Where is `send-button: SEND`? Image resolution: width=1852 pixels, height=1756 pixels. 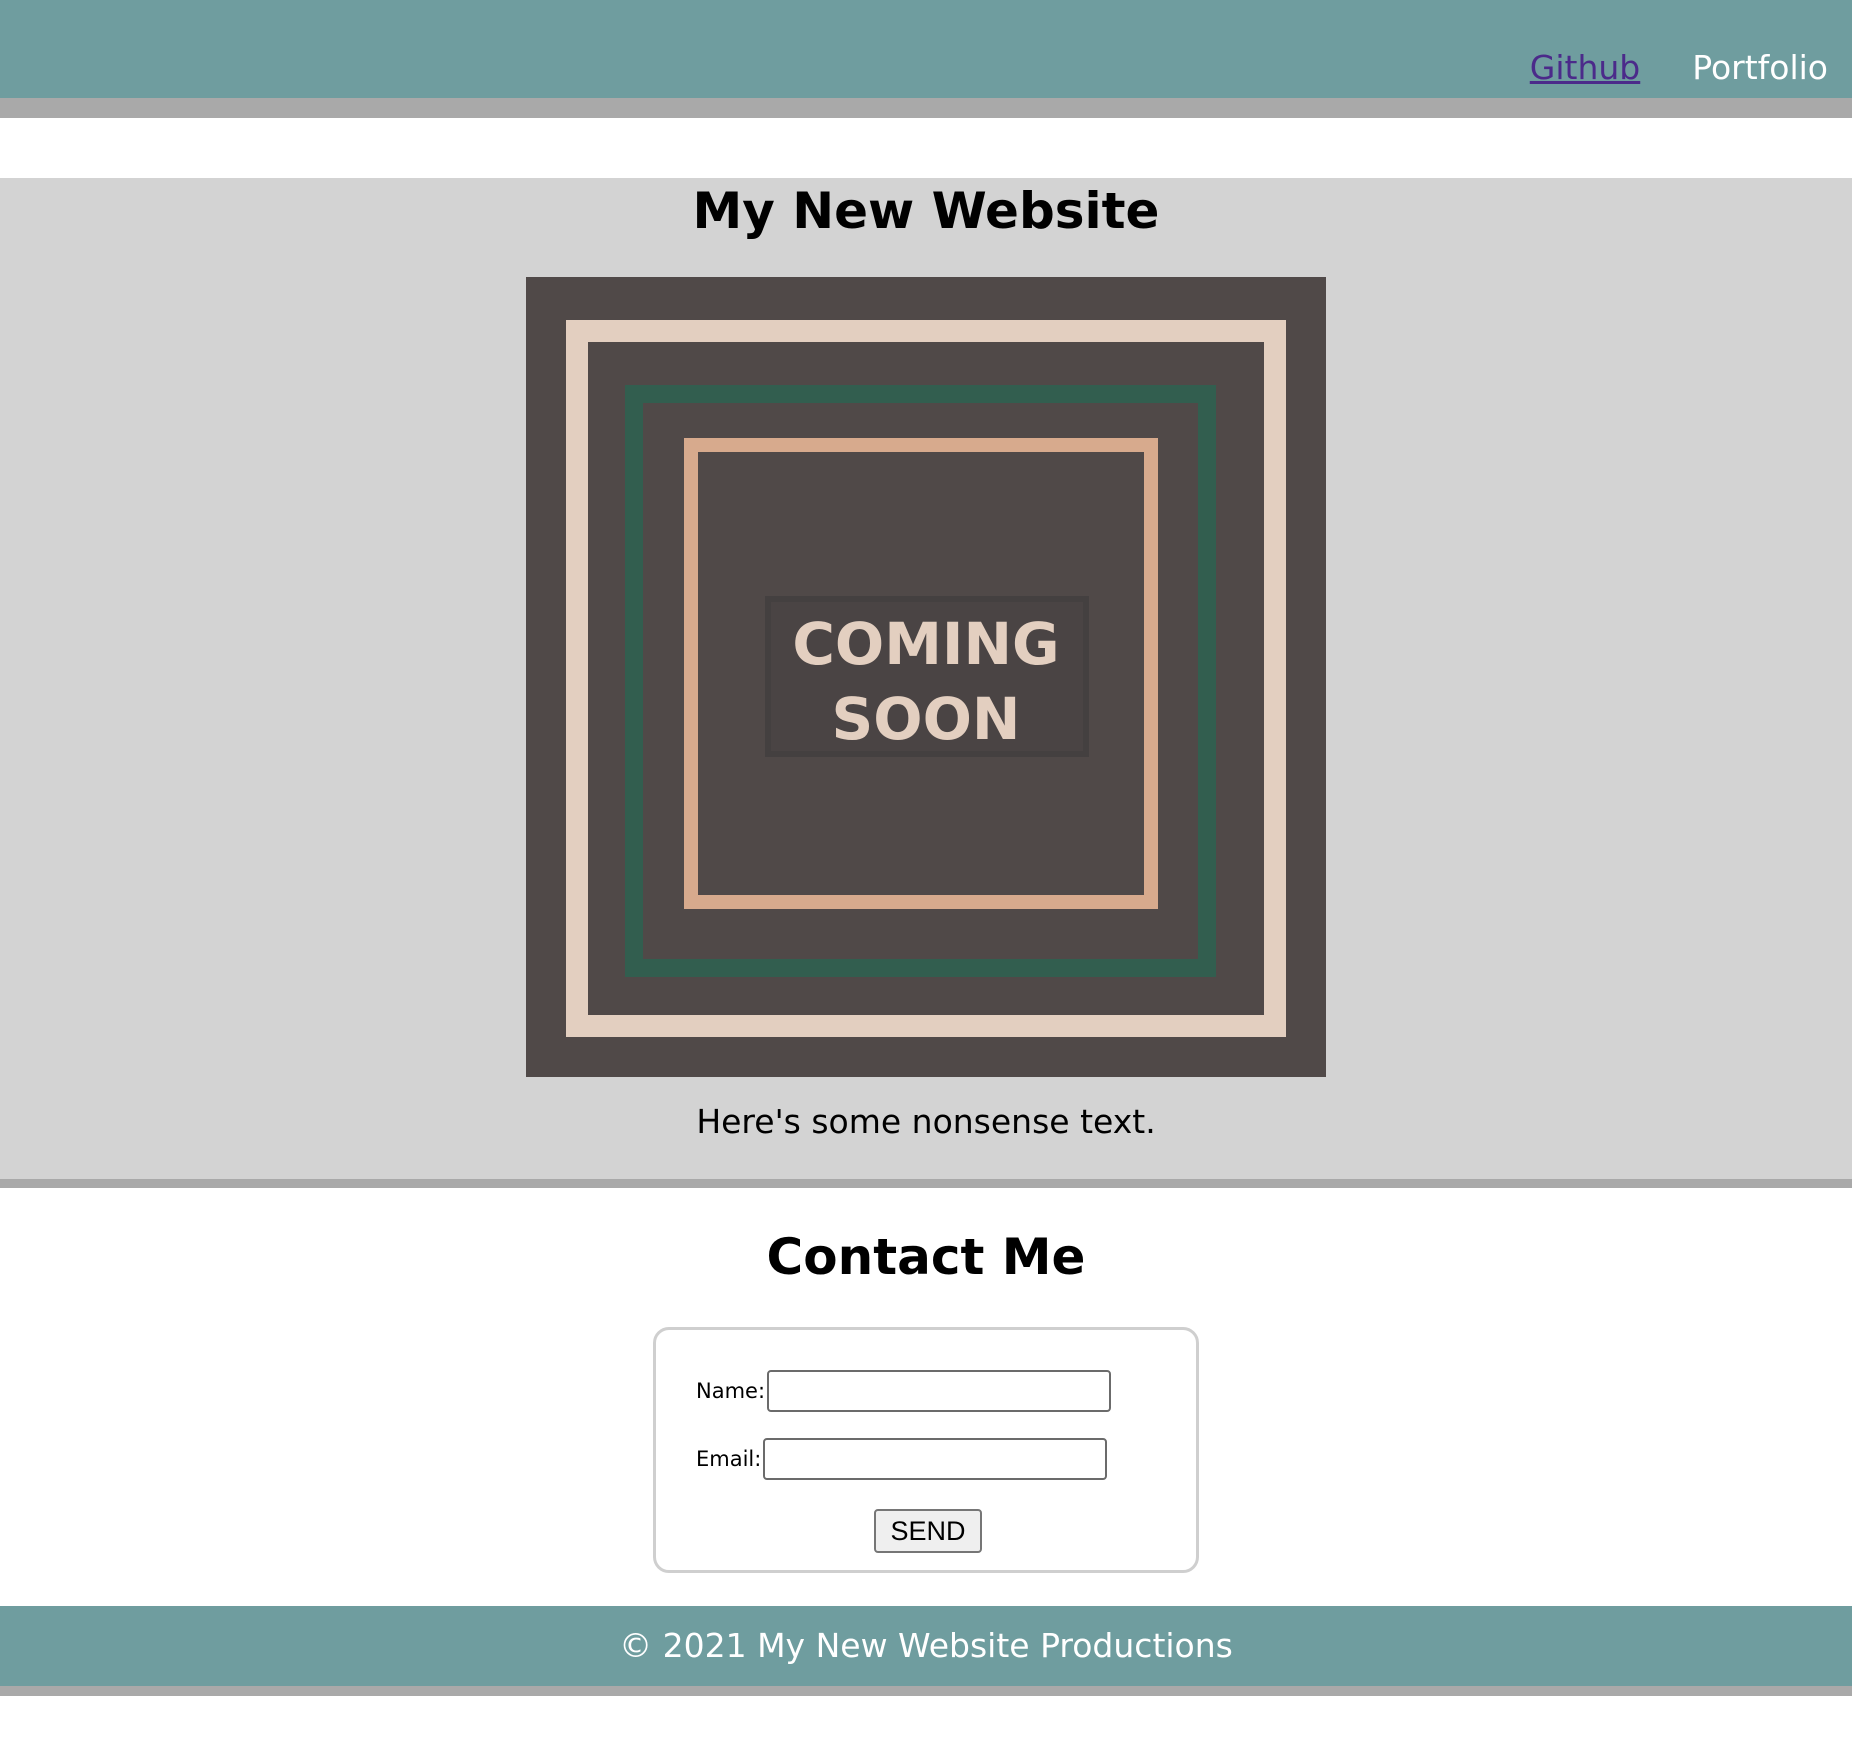 send-button: SEND is located at coordinates (928, 1531).